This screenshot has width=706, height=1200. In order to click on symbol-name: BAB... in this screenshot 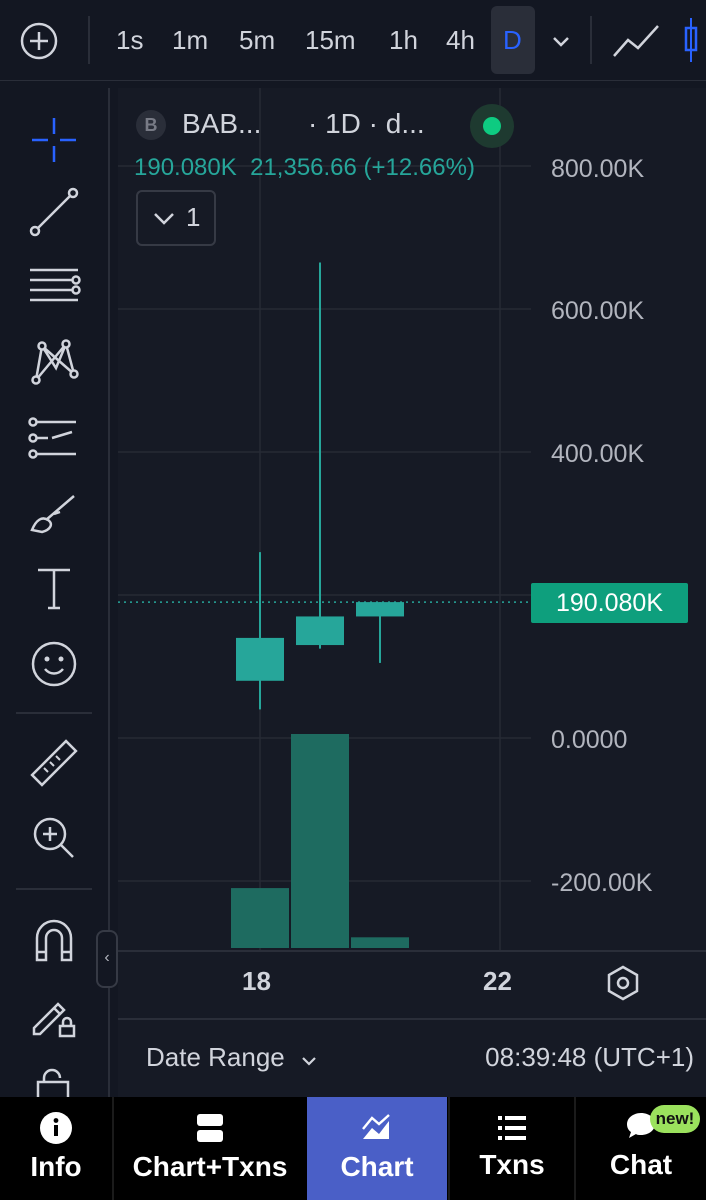, I will do `click(221, 124)`.